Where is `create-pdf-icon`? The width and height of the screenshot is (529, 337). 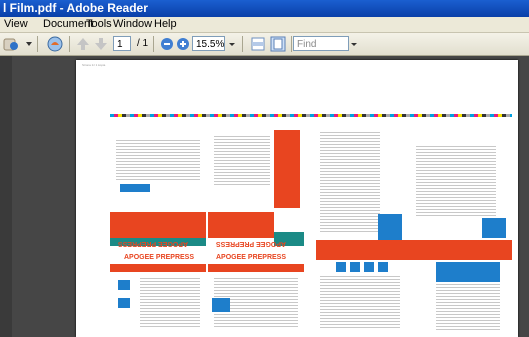
create-pdf-icon is located at coordinates (17, 44).